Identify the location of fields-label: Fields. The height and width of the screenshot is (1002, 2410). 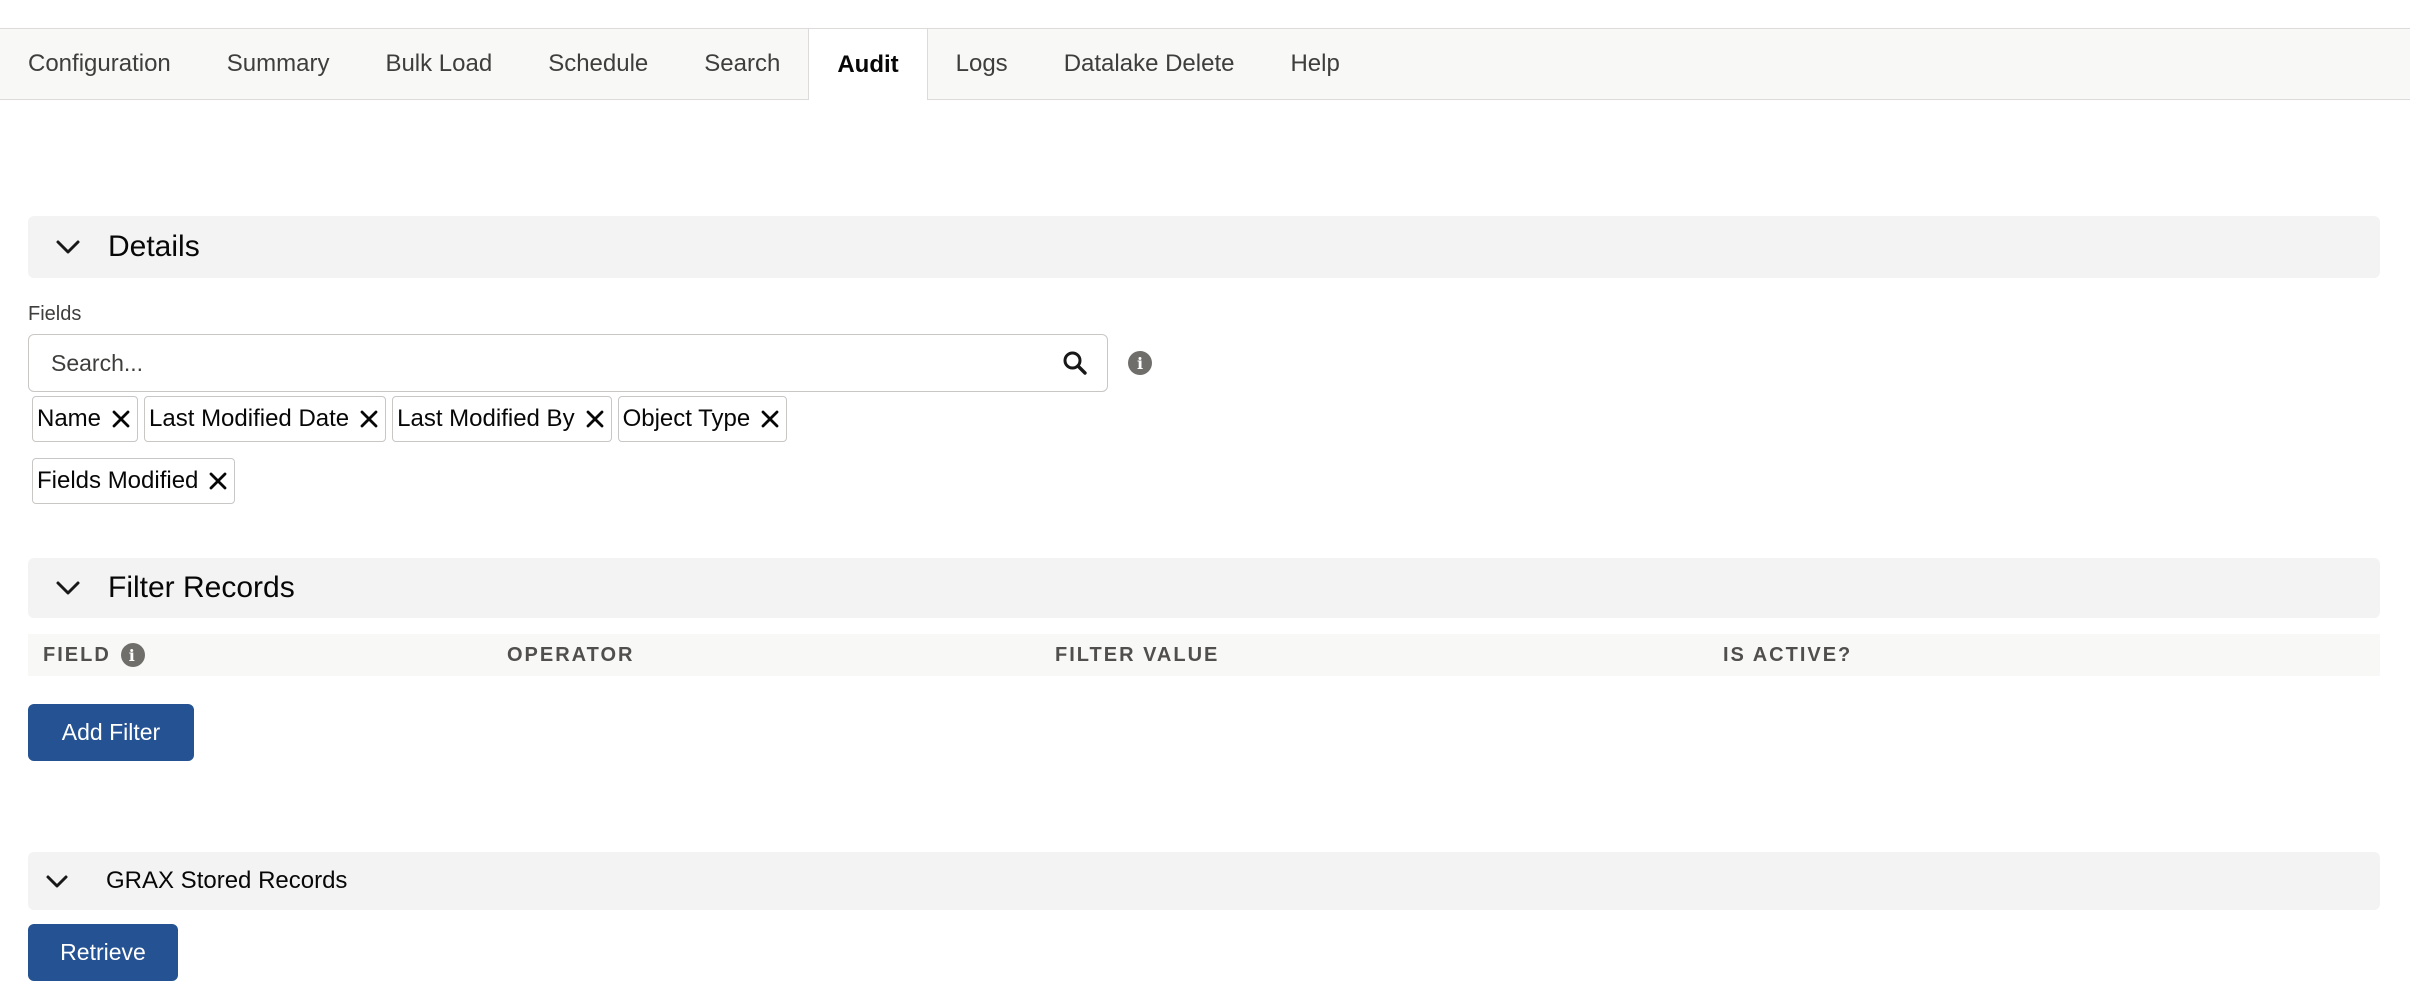
(55, 314).